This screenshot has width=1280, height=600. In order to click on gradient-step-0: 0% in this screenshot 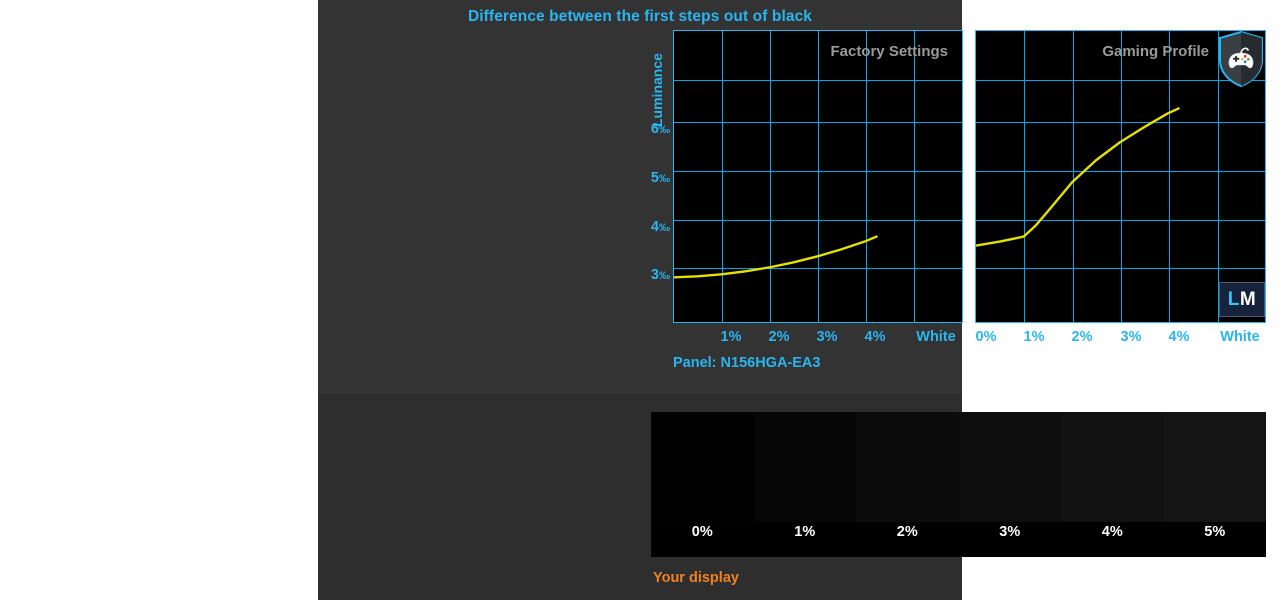, I will do `click(702, 484)`.